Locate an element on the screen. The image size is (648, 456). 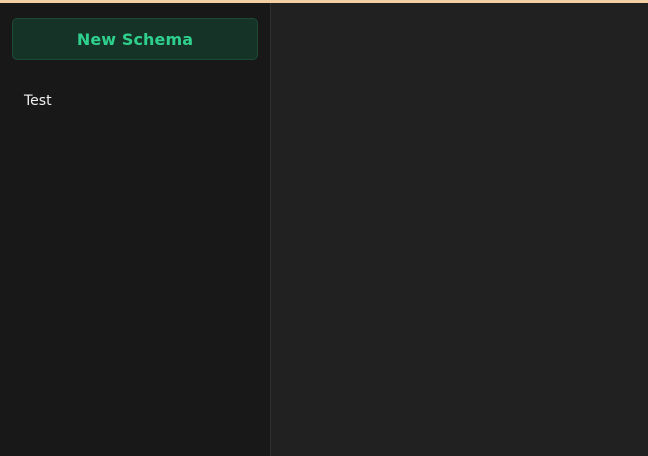
schema-list: Test is located at coordinates (134, 101).